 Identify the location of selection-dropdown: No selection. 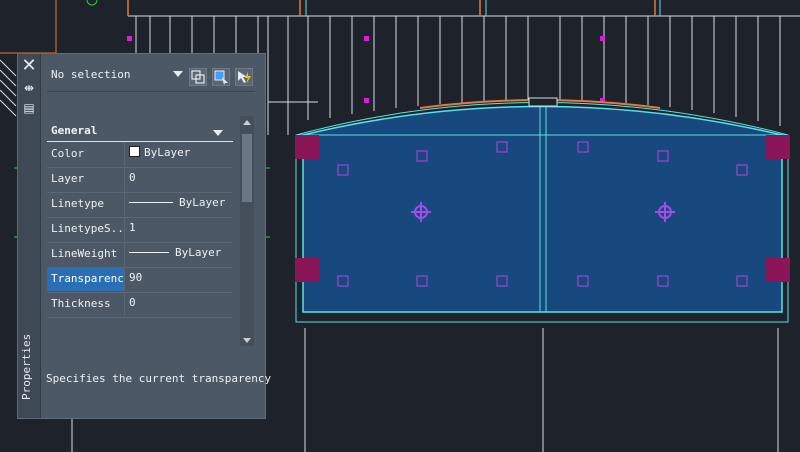
(115, 74).